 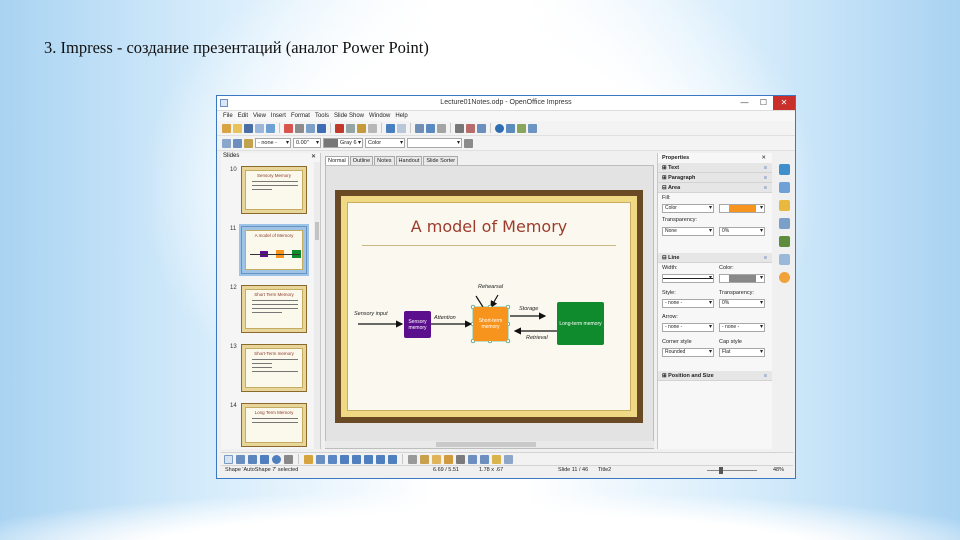 I want to click on zoom-slider, so click(x=732, y=470).